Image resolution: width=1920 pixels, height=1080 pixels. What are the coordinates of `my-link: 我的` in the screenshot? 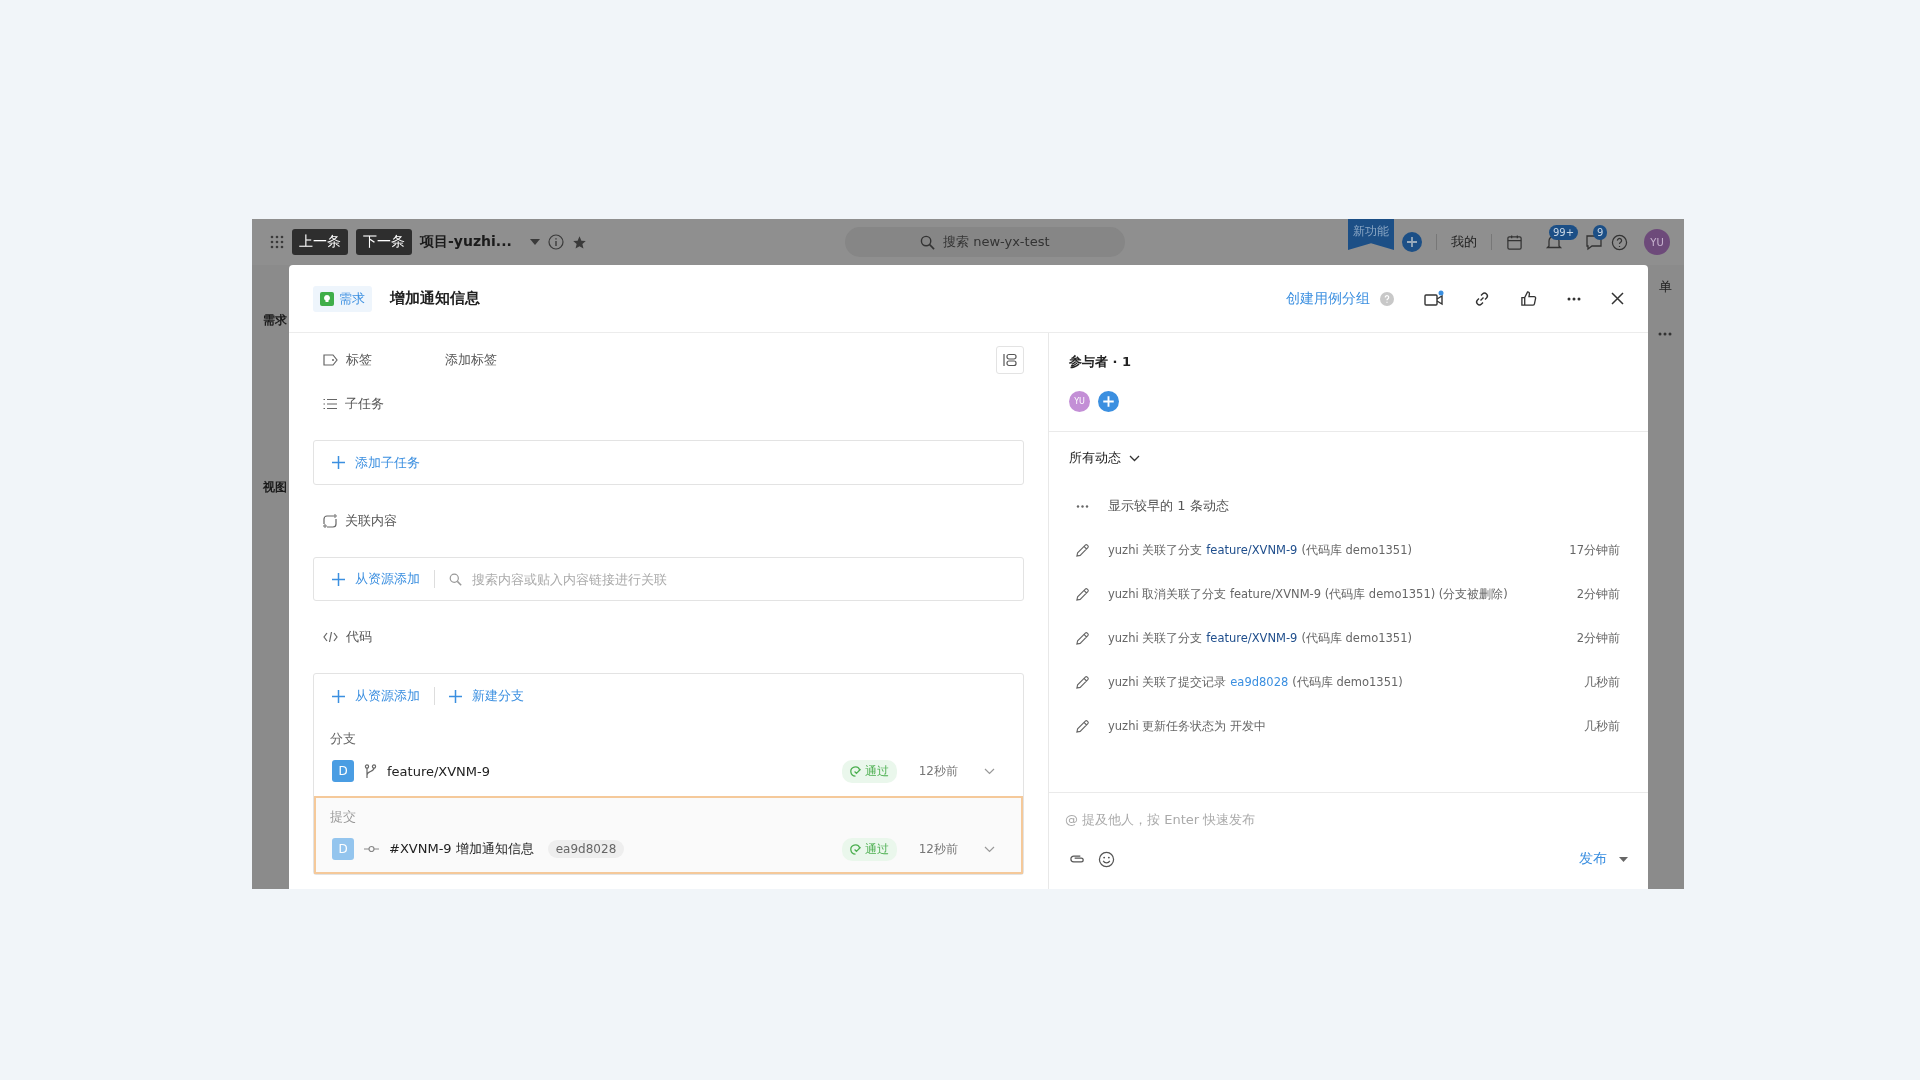 It's located at (1464, 242).